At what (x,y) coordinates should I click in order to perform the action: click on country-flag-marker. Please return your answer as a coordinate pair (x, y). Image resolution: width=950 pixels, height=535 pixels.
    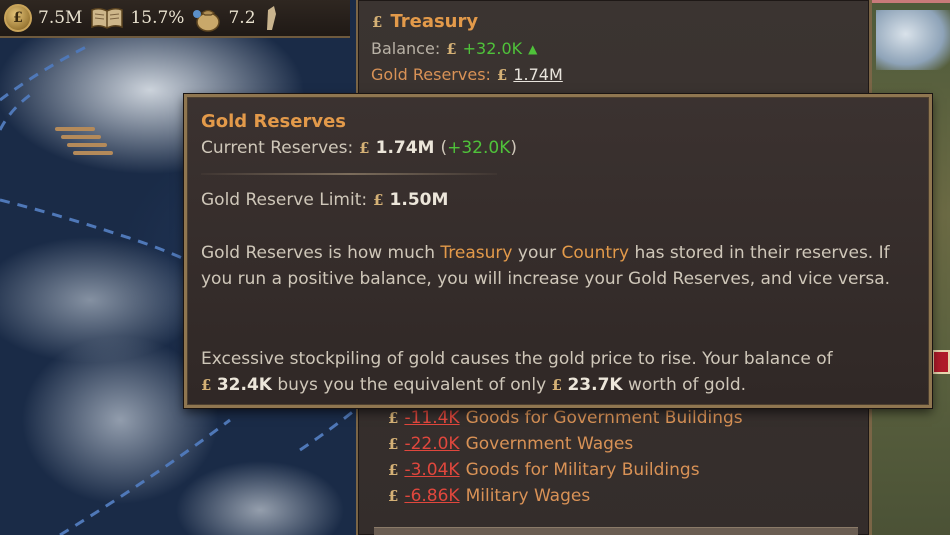
    Looking at the image, I should click on (941, 362).